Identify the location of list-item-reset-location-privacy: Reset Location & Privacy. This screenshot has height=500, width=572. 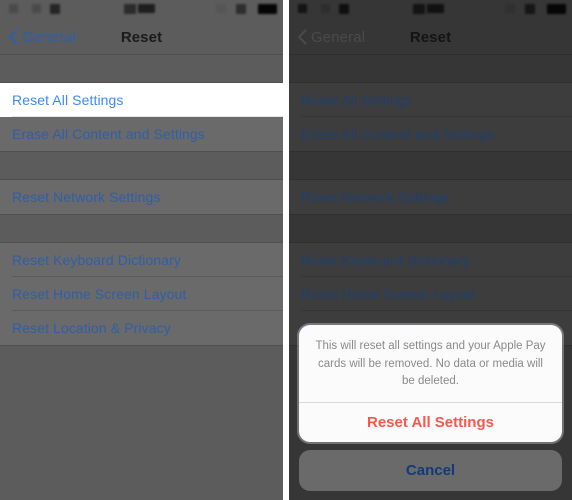
(141, 328).